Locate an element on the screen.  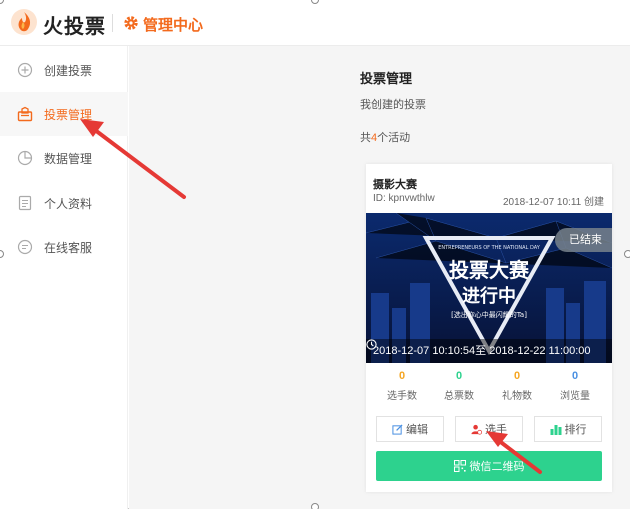
sidebar-item-label: 创建投票 is located at coordinates (68, 70).